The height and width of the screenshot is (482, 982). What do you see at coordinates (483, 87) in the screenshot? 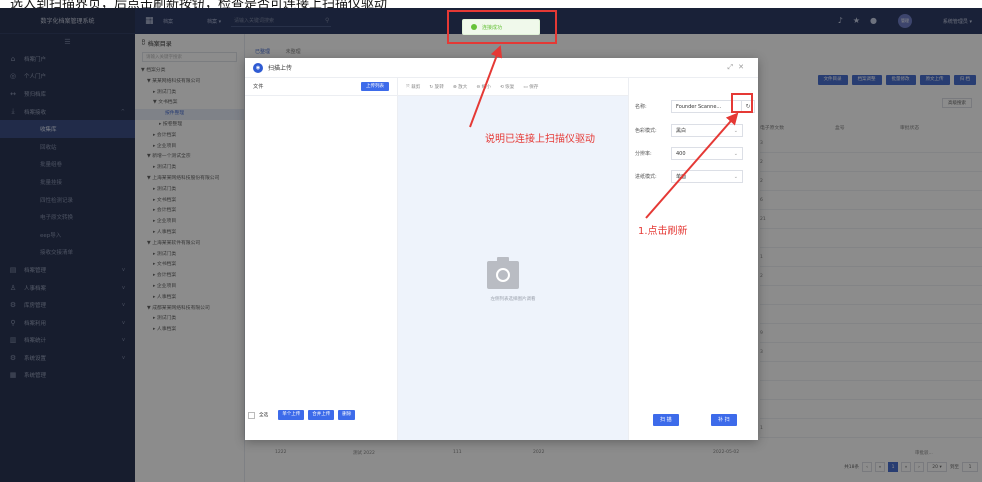
I see `image-tool-button: ⊖ 缩小` at bounding box center [483, 87].